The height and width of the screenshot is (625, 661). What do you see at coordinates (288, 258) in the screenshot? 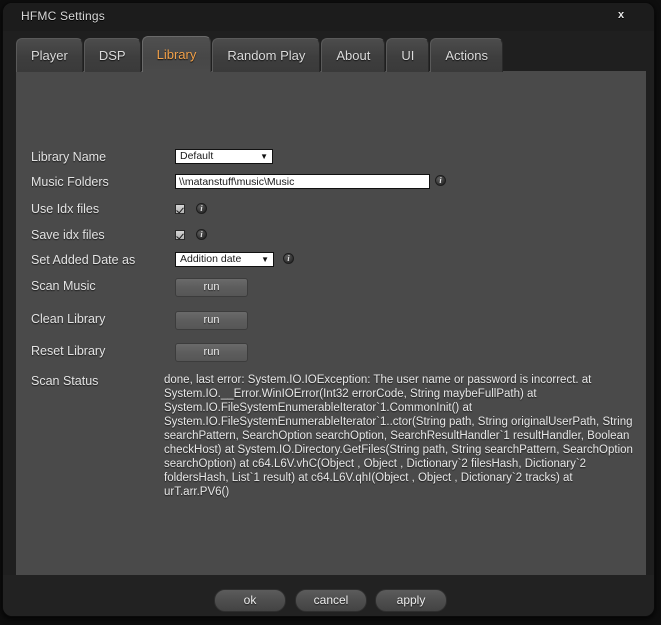
I see `set-added-date-info-icon: i` at bounding box center [288, 258].